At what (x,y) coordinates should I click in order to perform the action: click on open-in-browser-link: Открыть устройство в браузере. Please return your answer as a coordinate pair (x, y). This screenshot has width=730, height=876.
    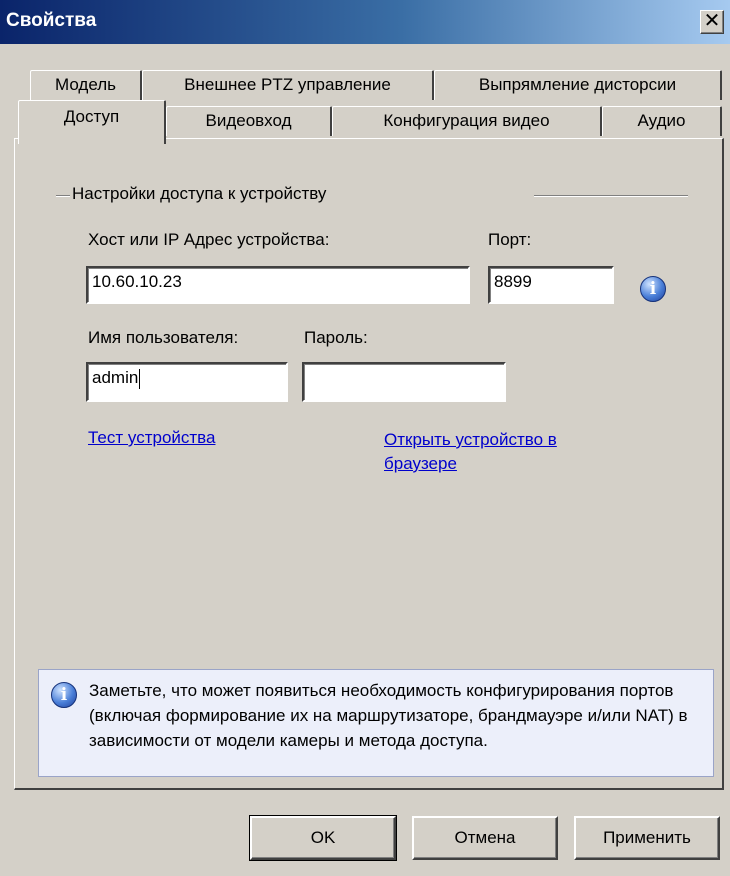
    Looking at the image, I should click on (509, 452).